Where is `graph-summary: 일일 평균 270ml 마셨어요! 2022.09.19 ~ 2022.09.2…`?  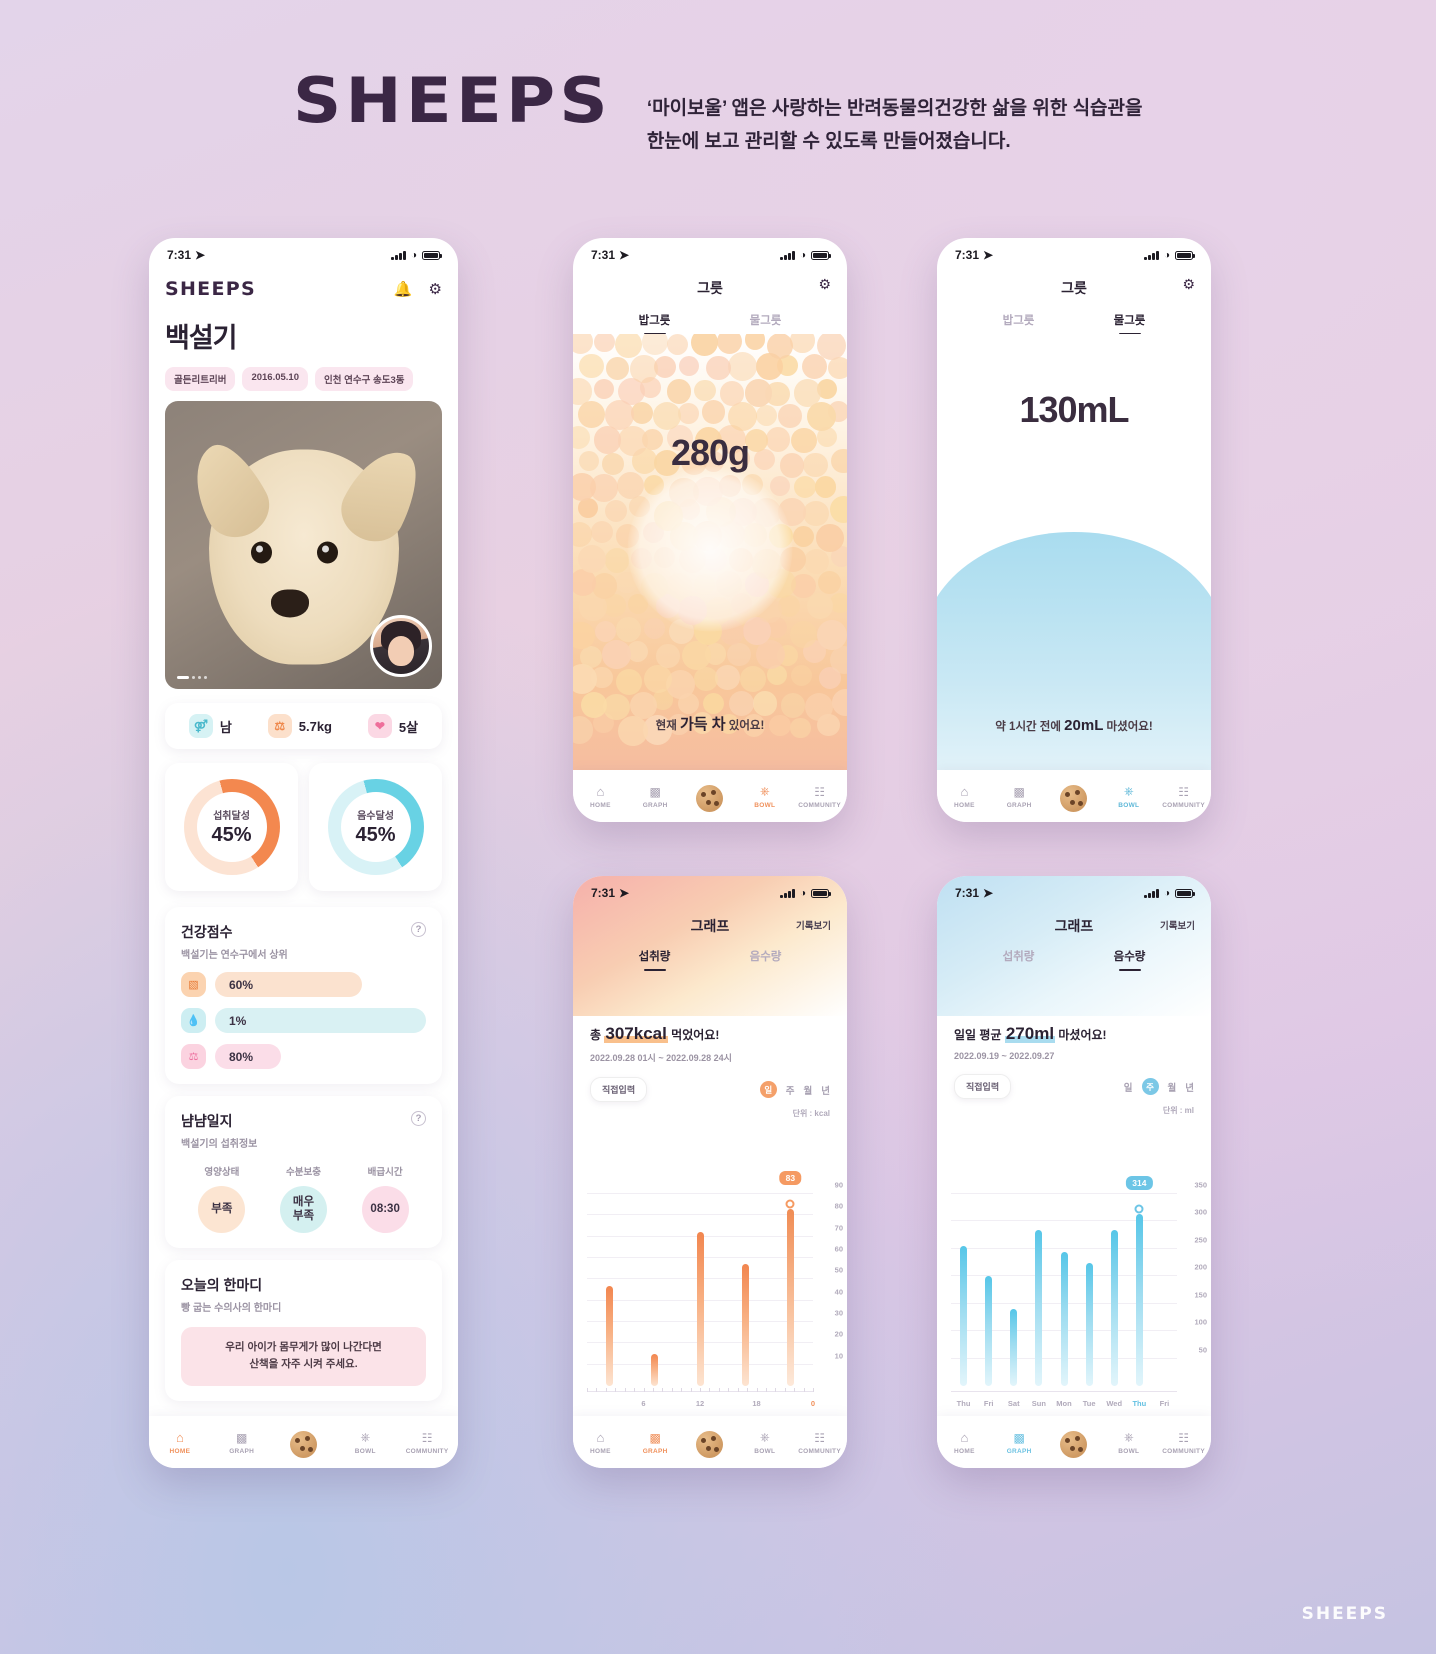
graph-summary: 일일 평균 270ml 마셨어요! 2022.09.19 ~ 2022.09.2… is located at coordinates (1074, 1042).